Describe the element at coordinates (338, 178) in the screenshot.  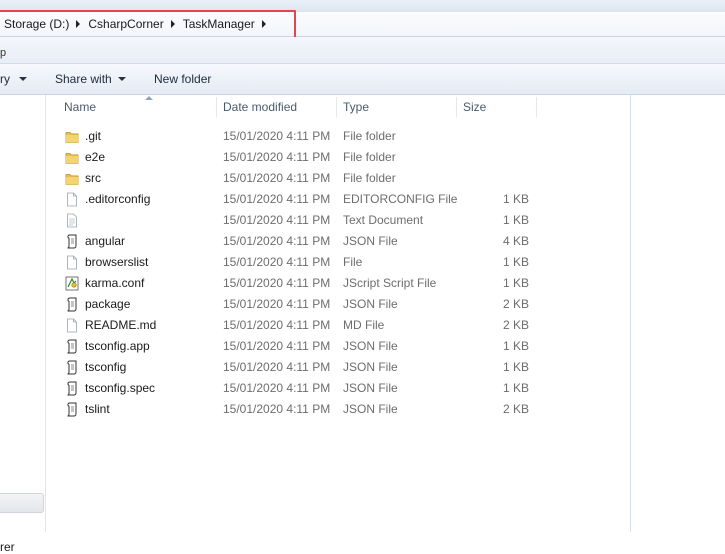
I see `file-row: src 15/01/2020 4:11 PM File folder` at that location.